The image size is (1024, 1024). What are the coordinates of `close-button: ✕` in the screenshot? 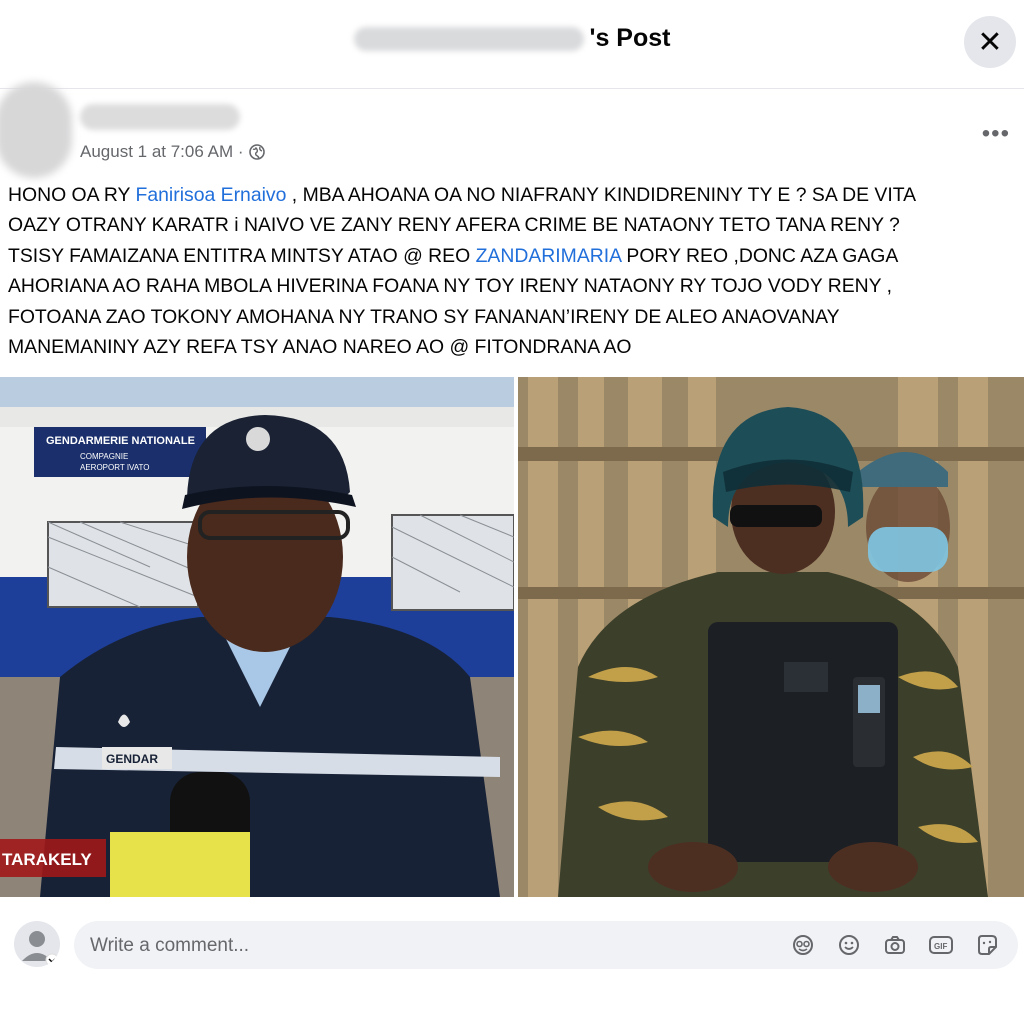 It's located at (990, 42).